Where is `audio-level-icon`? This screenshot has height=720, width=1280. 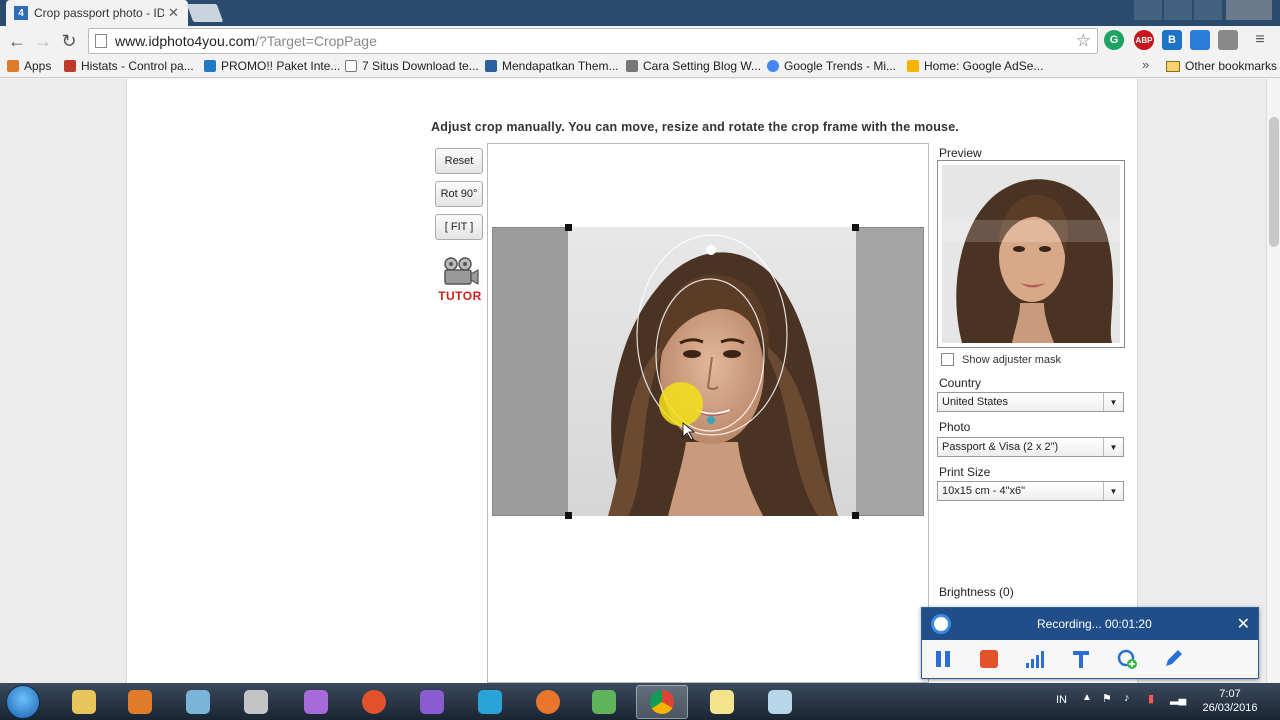
audio-level-icon is located at coordinates (1035, 659).